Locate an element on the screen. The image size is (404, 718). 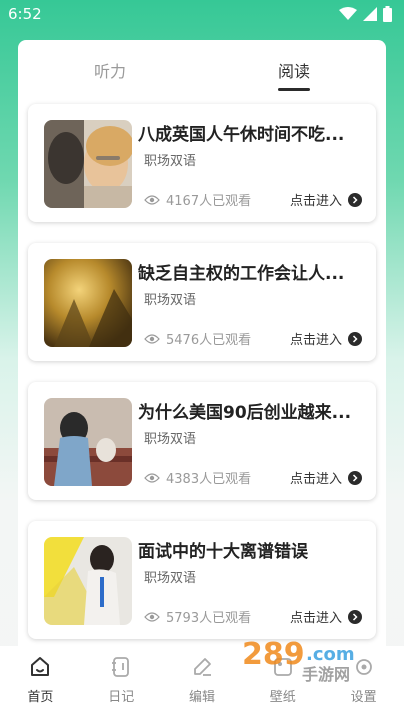
tab-bar: 听力 阅读 is located at coordinates (202, 70).